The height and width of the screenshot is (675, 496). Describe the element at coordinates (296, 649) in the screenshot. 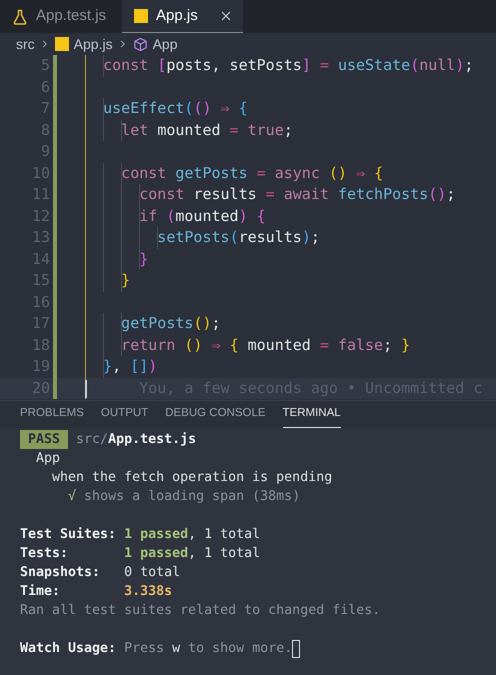

I see `terminal-cursor` at that location.